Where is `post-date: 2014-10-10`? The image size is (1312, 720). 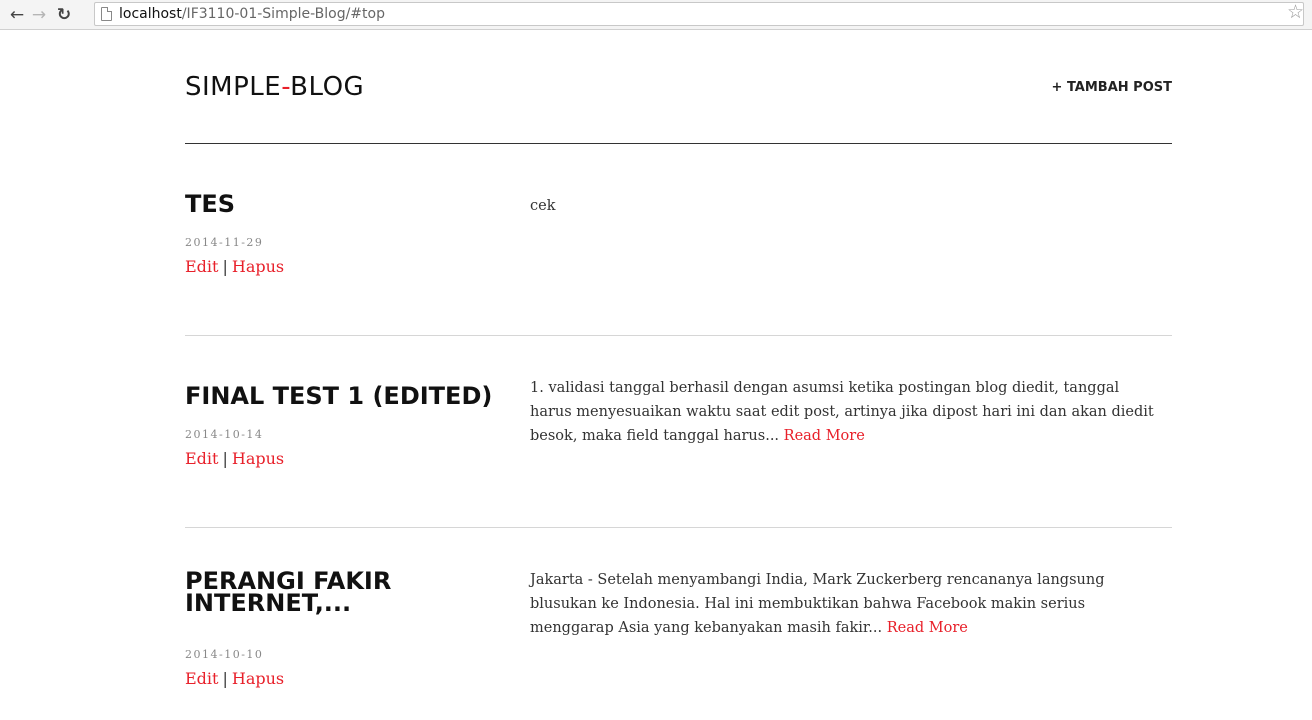
post-date: 2014-10-10 is located at coordinates (224, 654).